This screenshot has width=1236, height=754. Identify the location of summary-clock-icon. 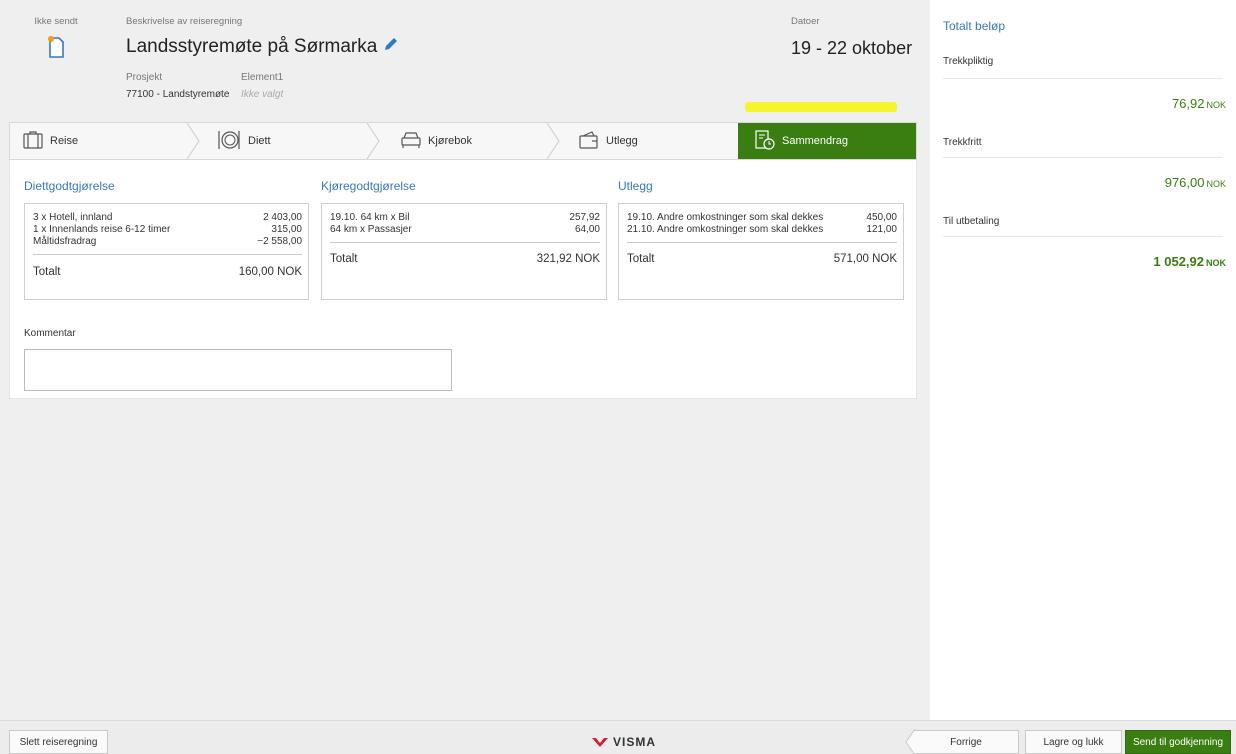
(765, 141).